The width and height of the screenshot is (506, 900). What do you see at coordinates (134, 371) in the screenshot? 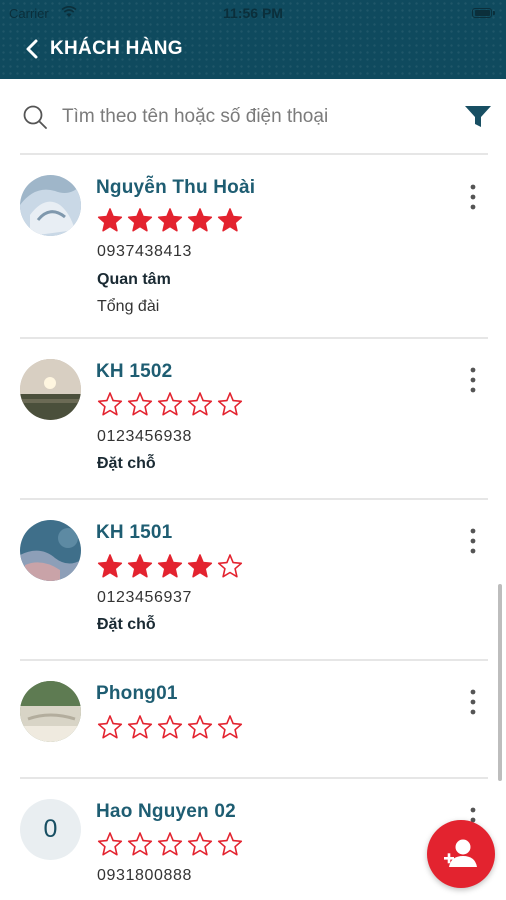
I see `customer-name: KH 1502` at bounding box center [134, 371].